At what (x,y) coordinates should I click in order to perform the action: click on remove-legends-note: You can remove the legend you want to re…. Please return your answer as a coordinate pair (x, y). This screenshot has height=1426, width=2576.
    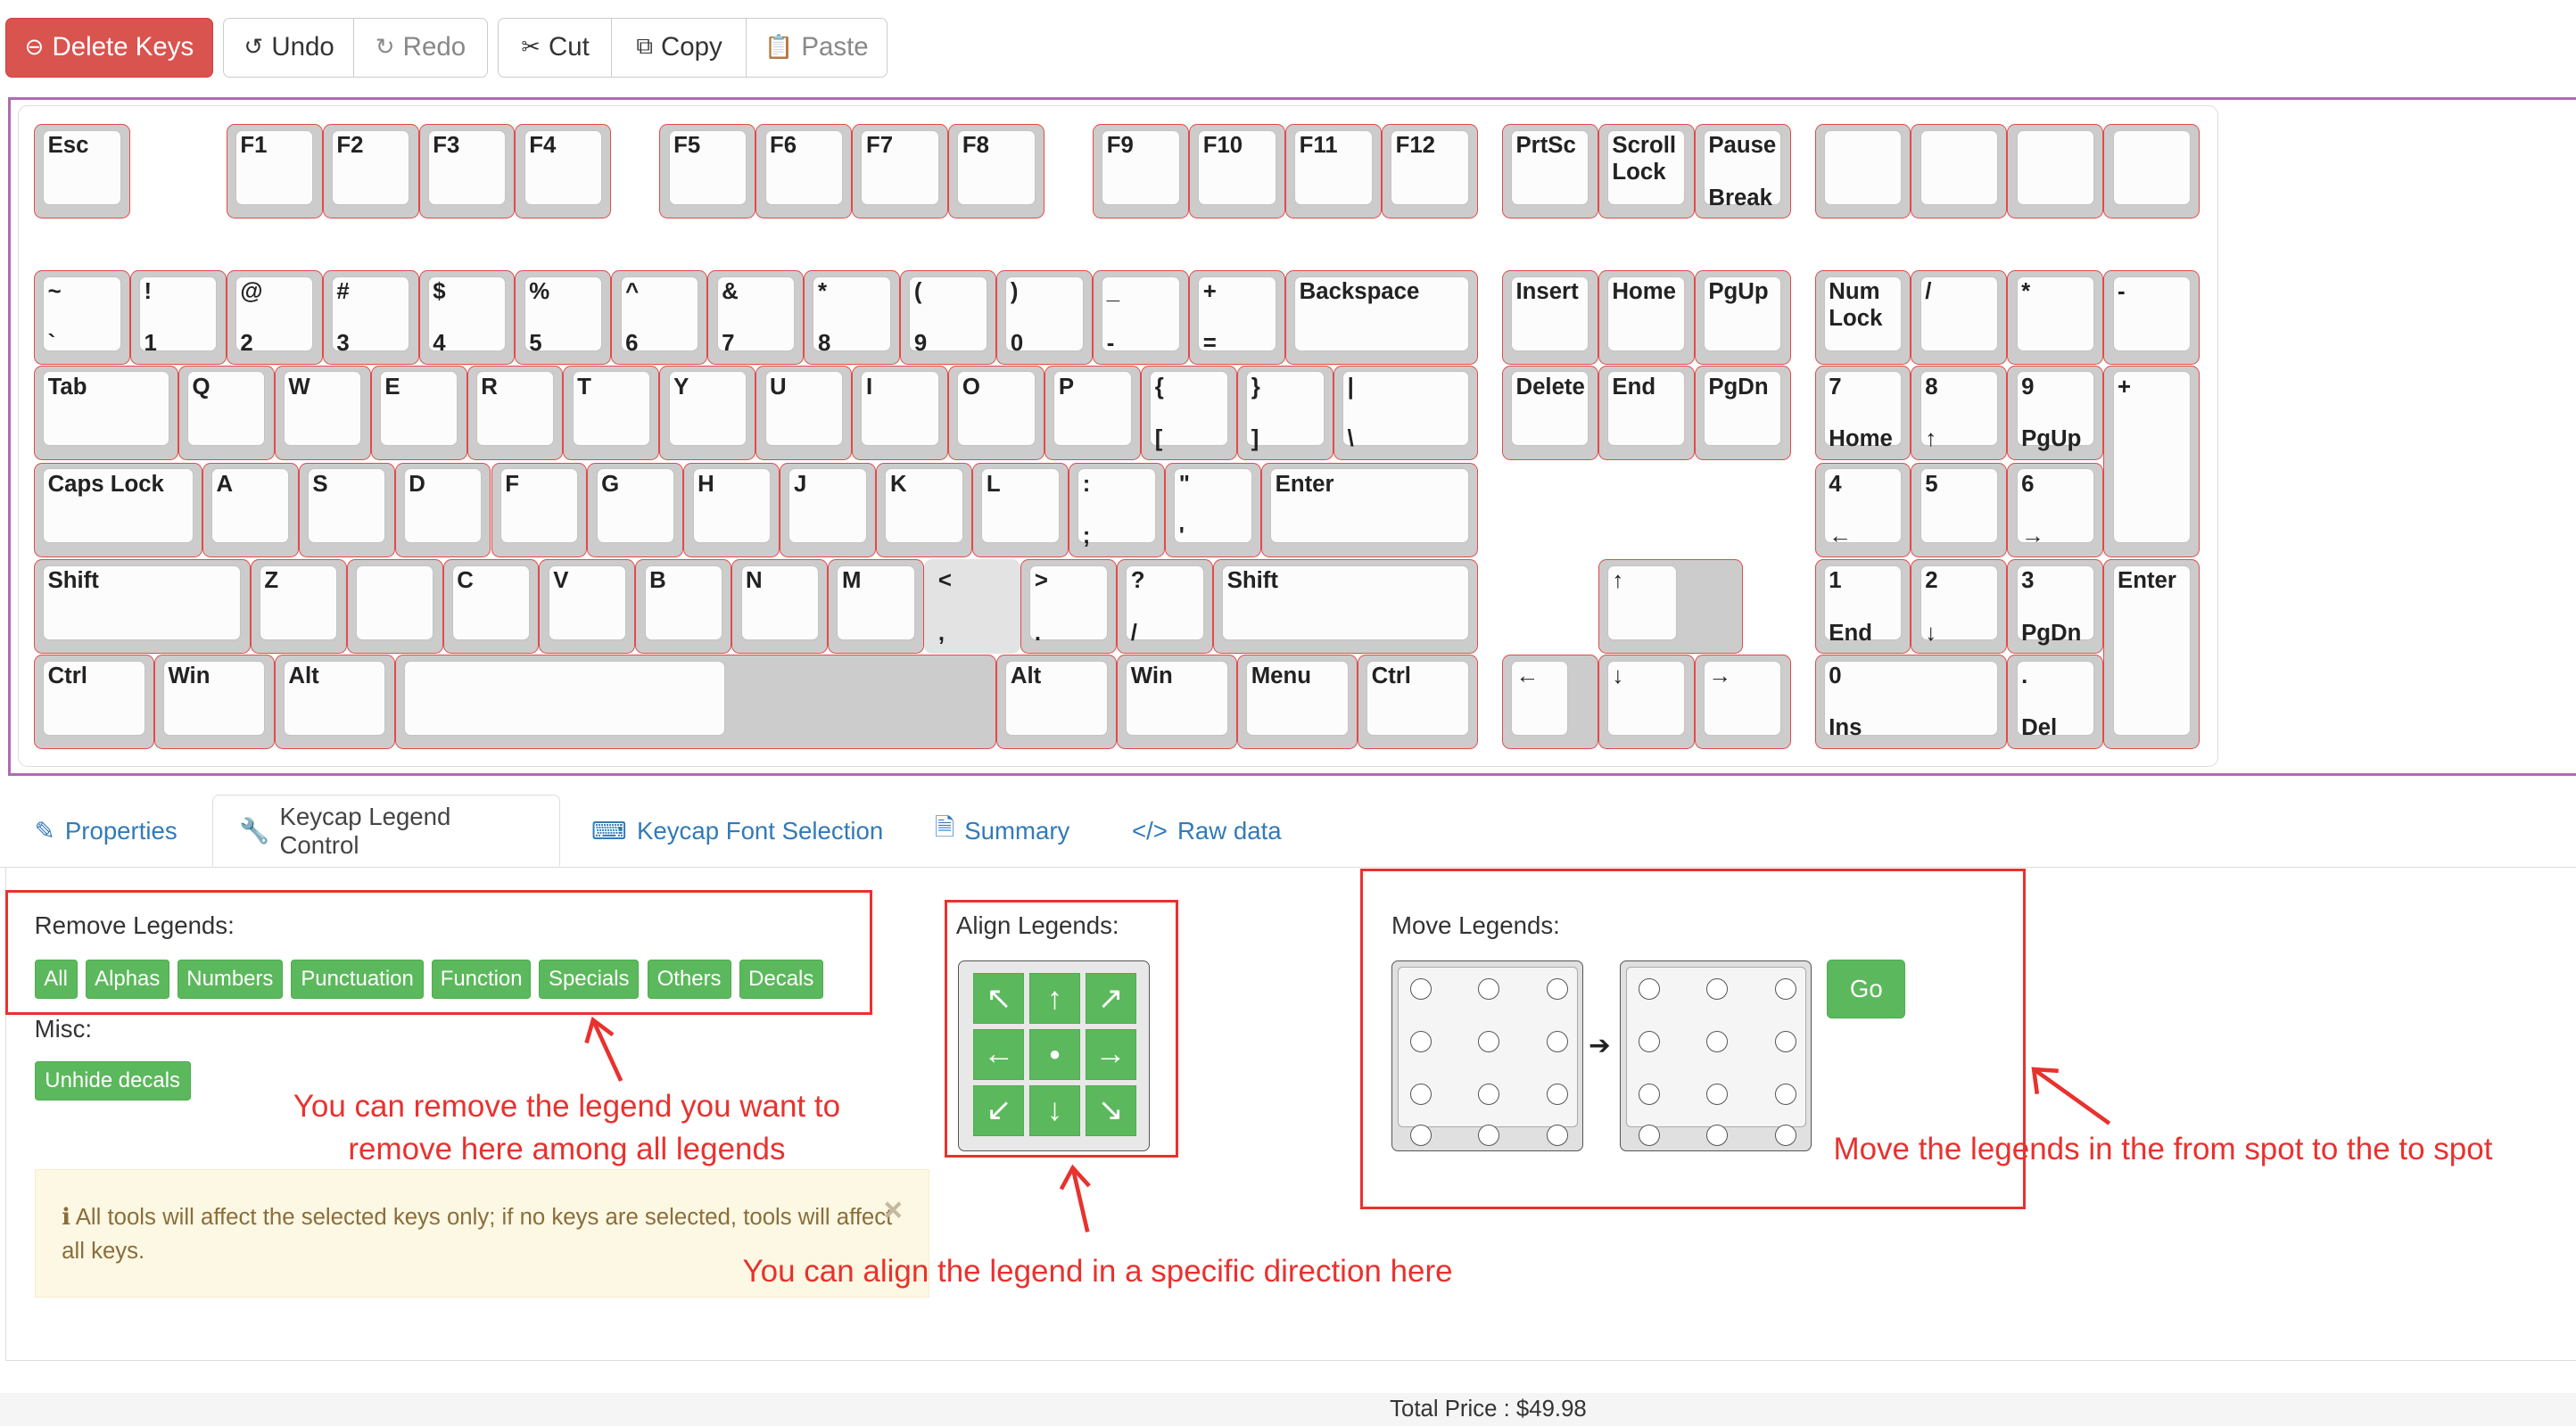
    Looking at the image, I should click on (567, 1128).